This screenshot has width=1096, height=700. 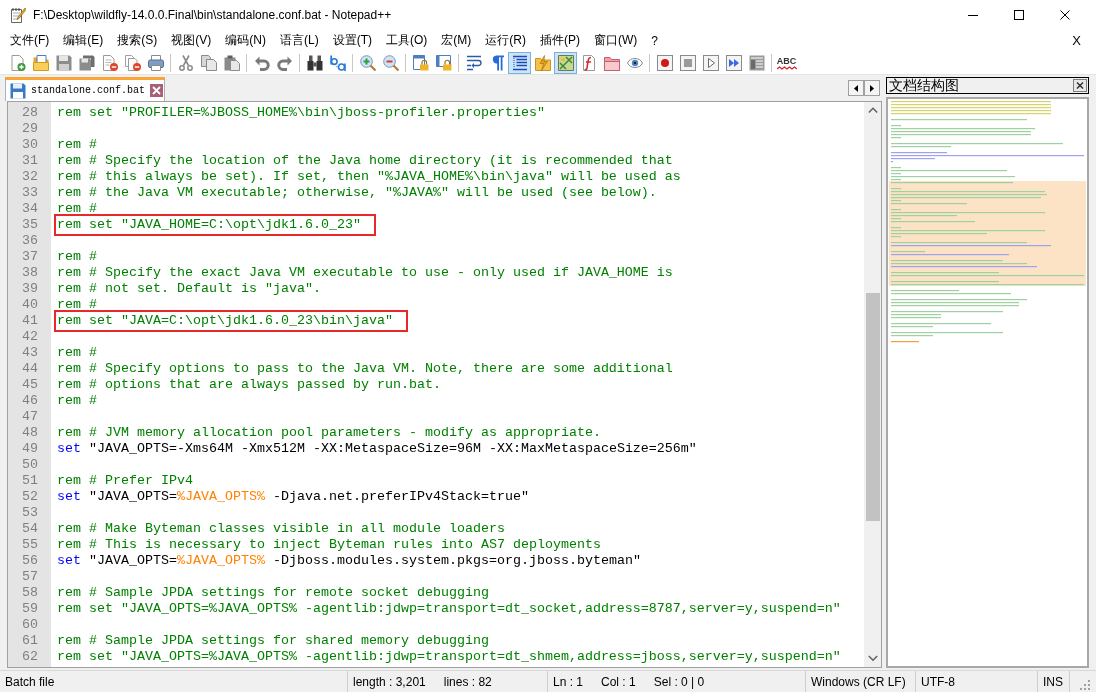 I want to click on vertical-scrollbar, so click(x=872, y=384).